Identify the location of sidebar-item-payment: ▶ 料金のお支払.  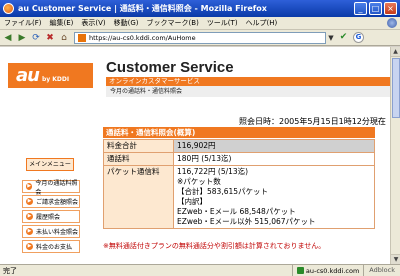
(51, 246).